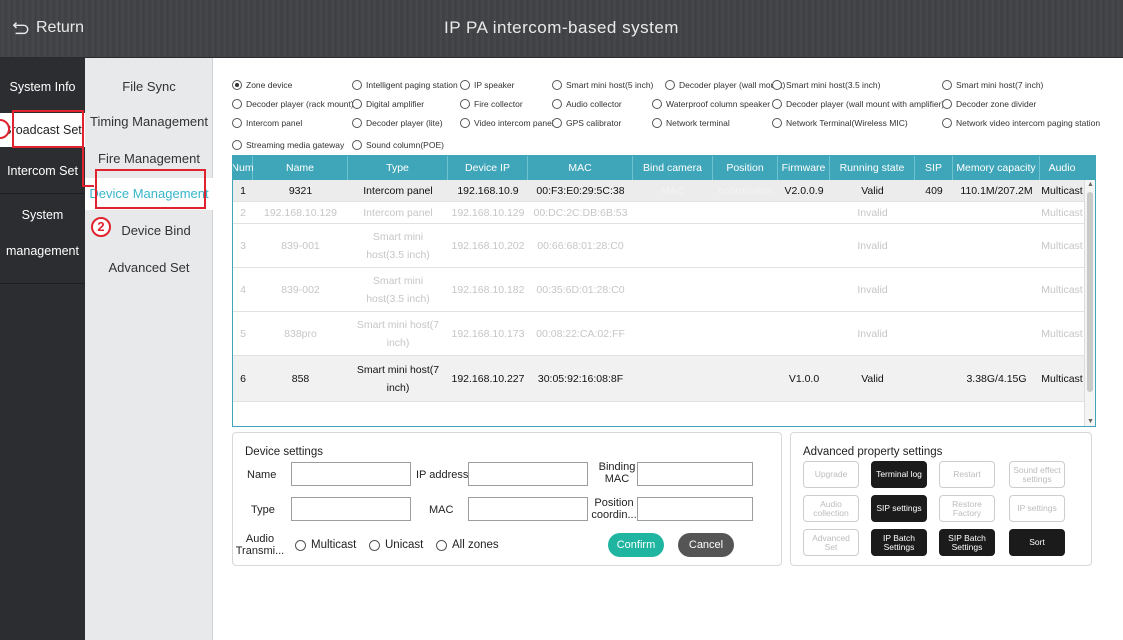  What do you see at coordinates (149, 86) in the screenshot?
I see `subnav-file-sync: File Sync` at bounding box center [149, 86].